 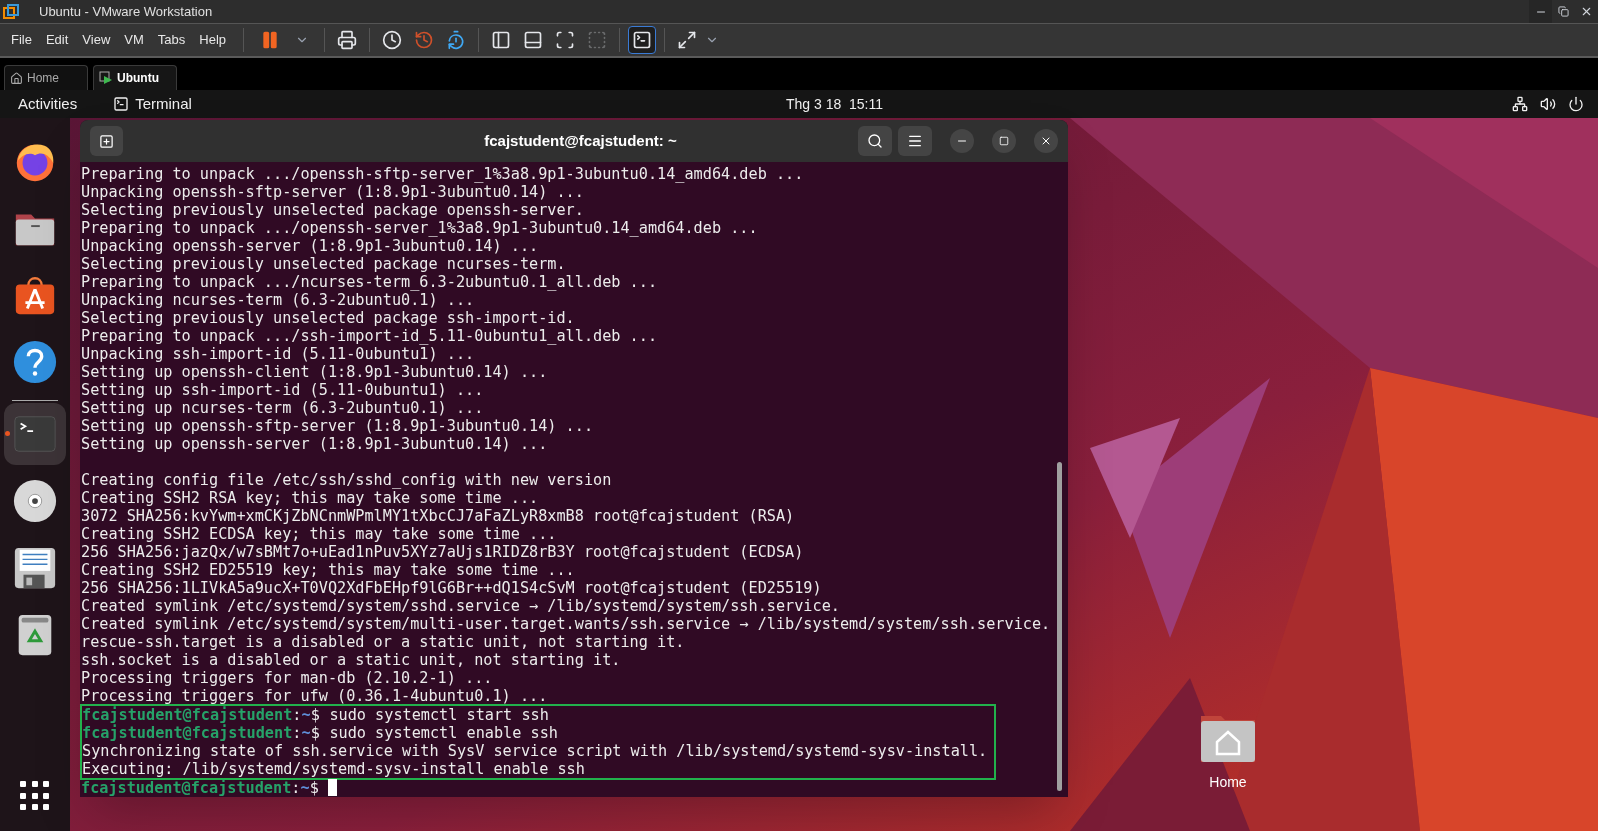 What do you see at coordinates (46, 77) in the screenshot?
I see `vm-tab: Home` at bounding box center [46, 77].